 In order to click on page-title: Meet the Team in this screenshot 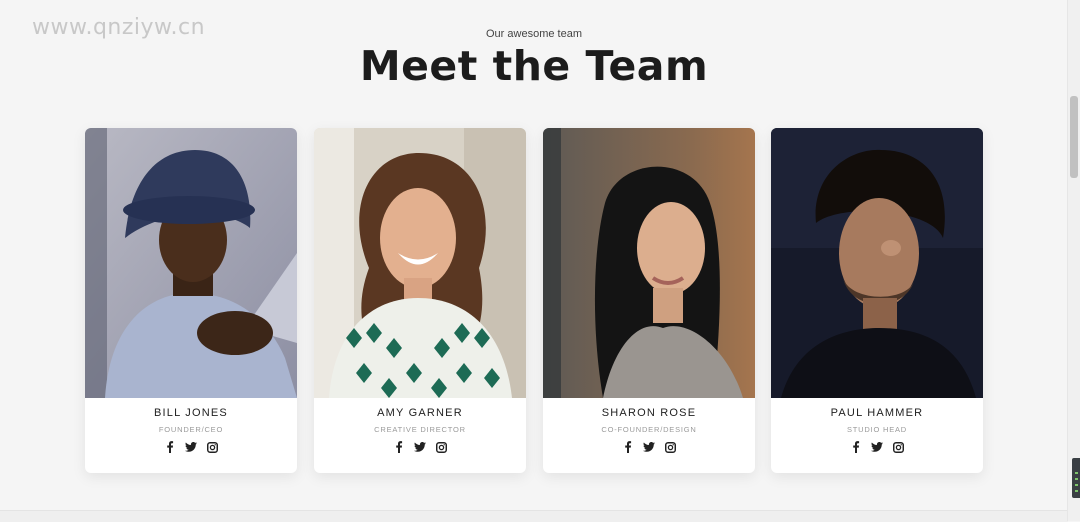, I will do `click(534, 66)`.